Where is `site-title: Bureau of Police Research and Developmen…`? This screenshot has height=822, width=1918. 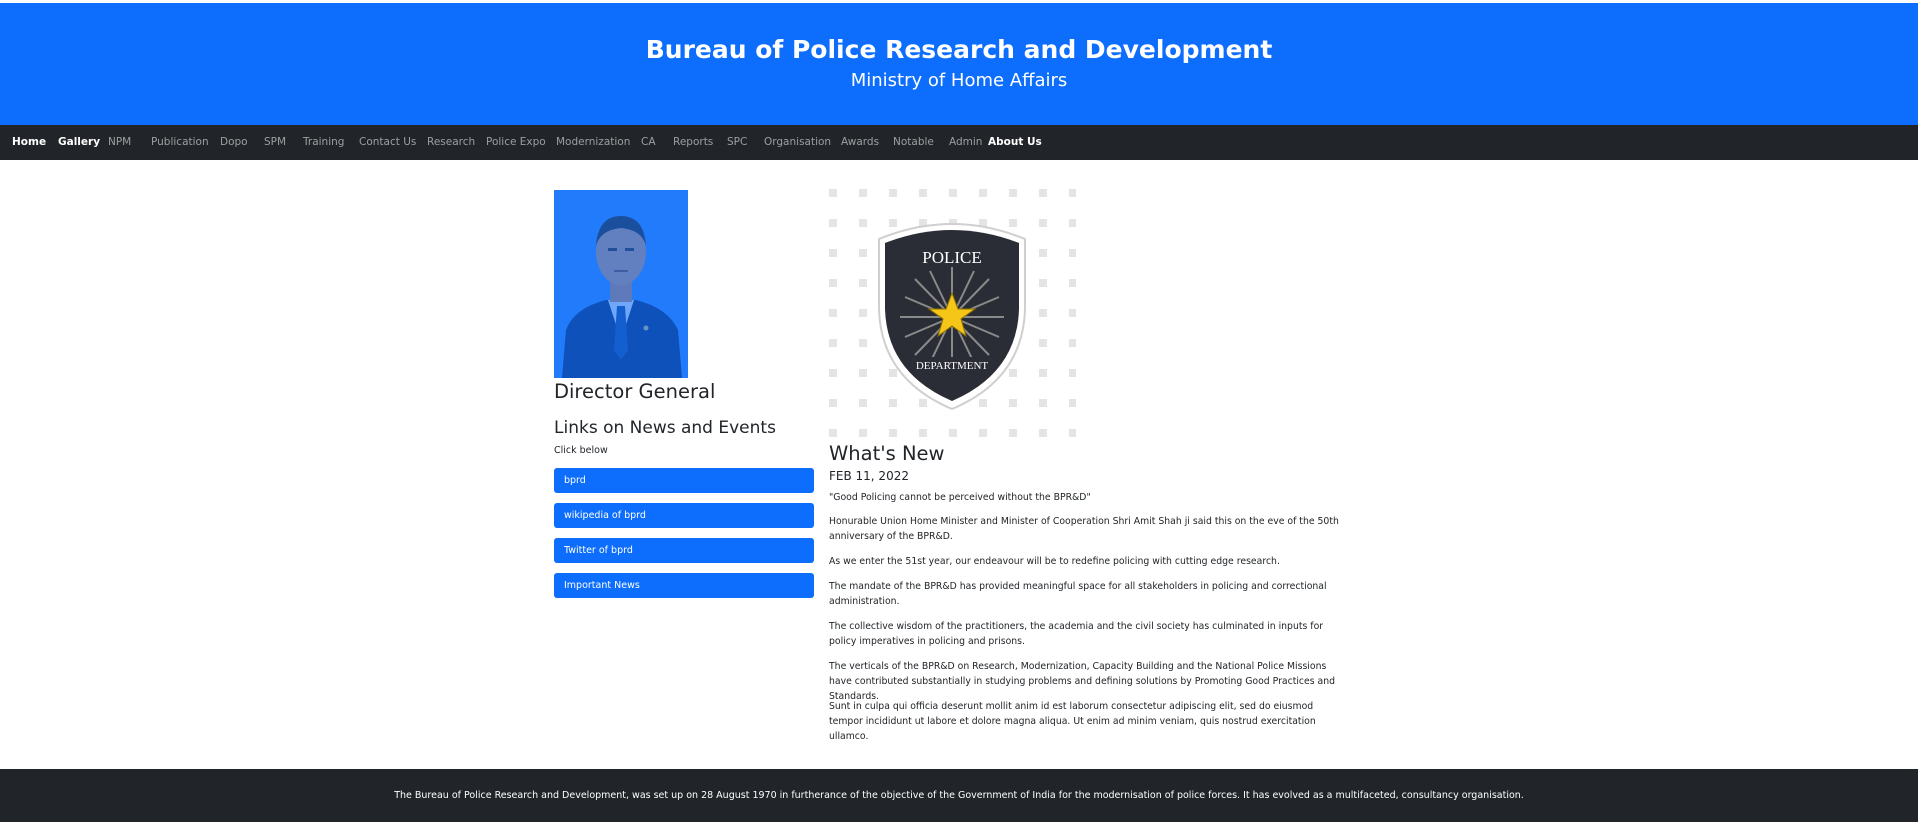 site-title: Bureau of Police Research and Developmen… is located at coordinates (959, 49).